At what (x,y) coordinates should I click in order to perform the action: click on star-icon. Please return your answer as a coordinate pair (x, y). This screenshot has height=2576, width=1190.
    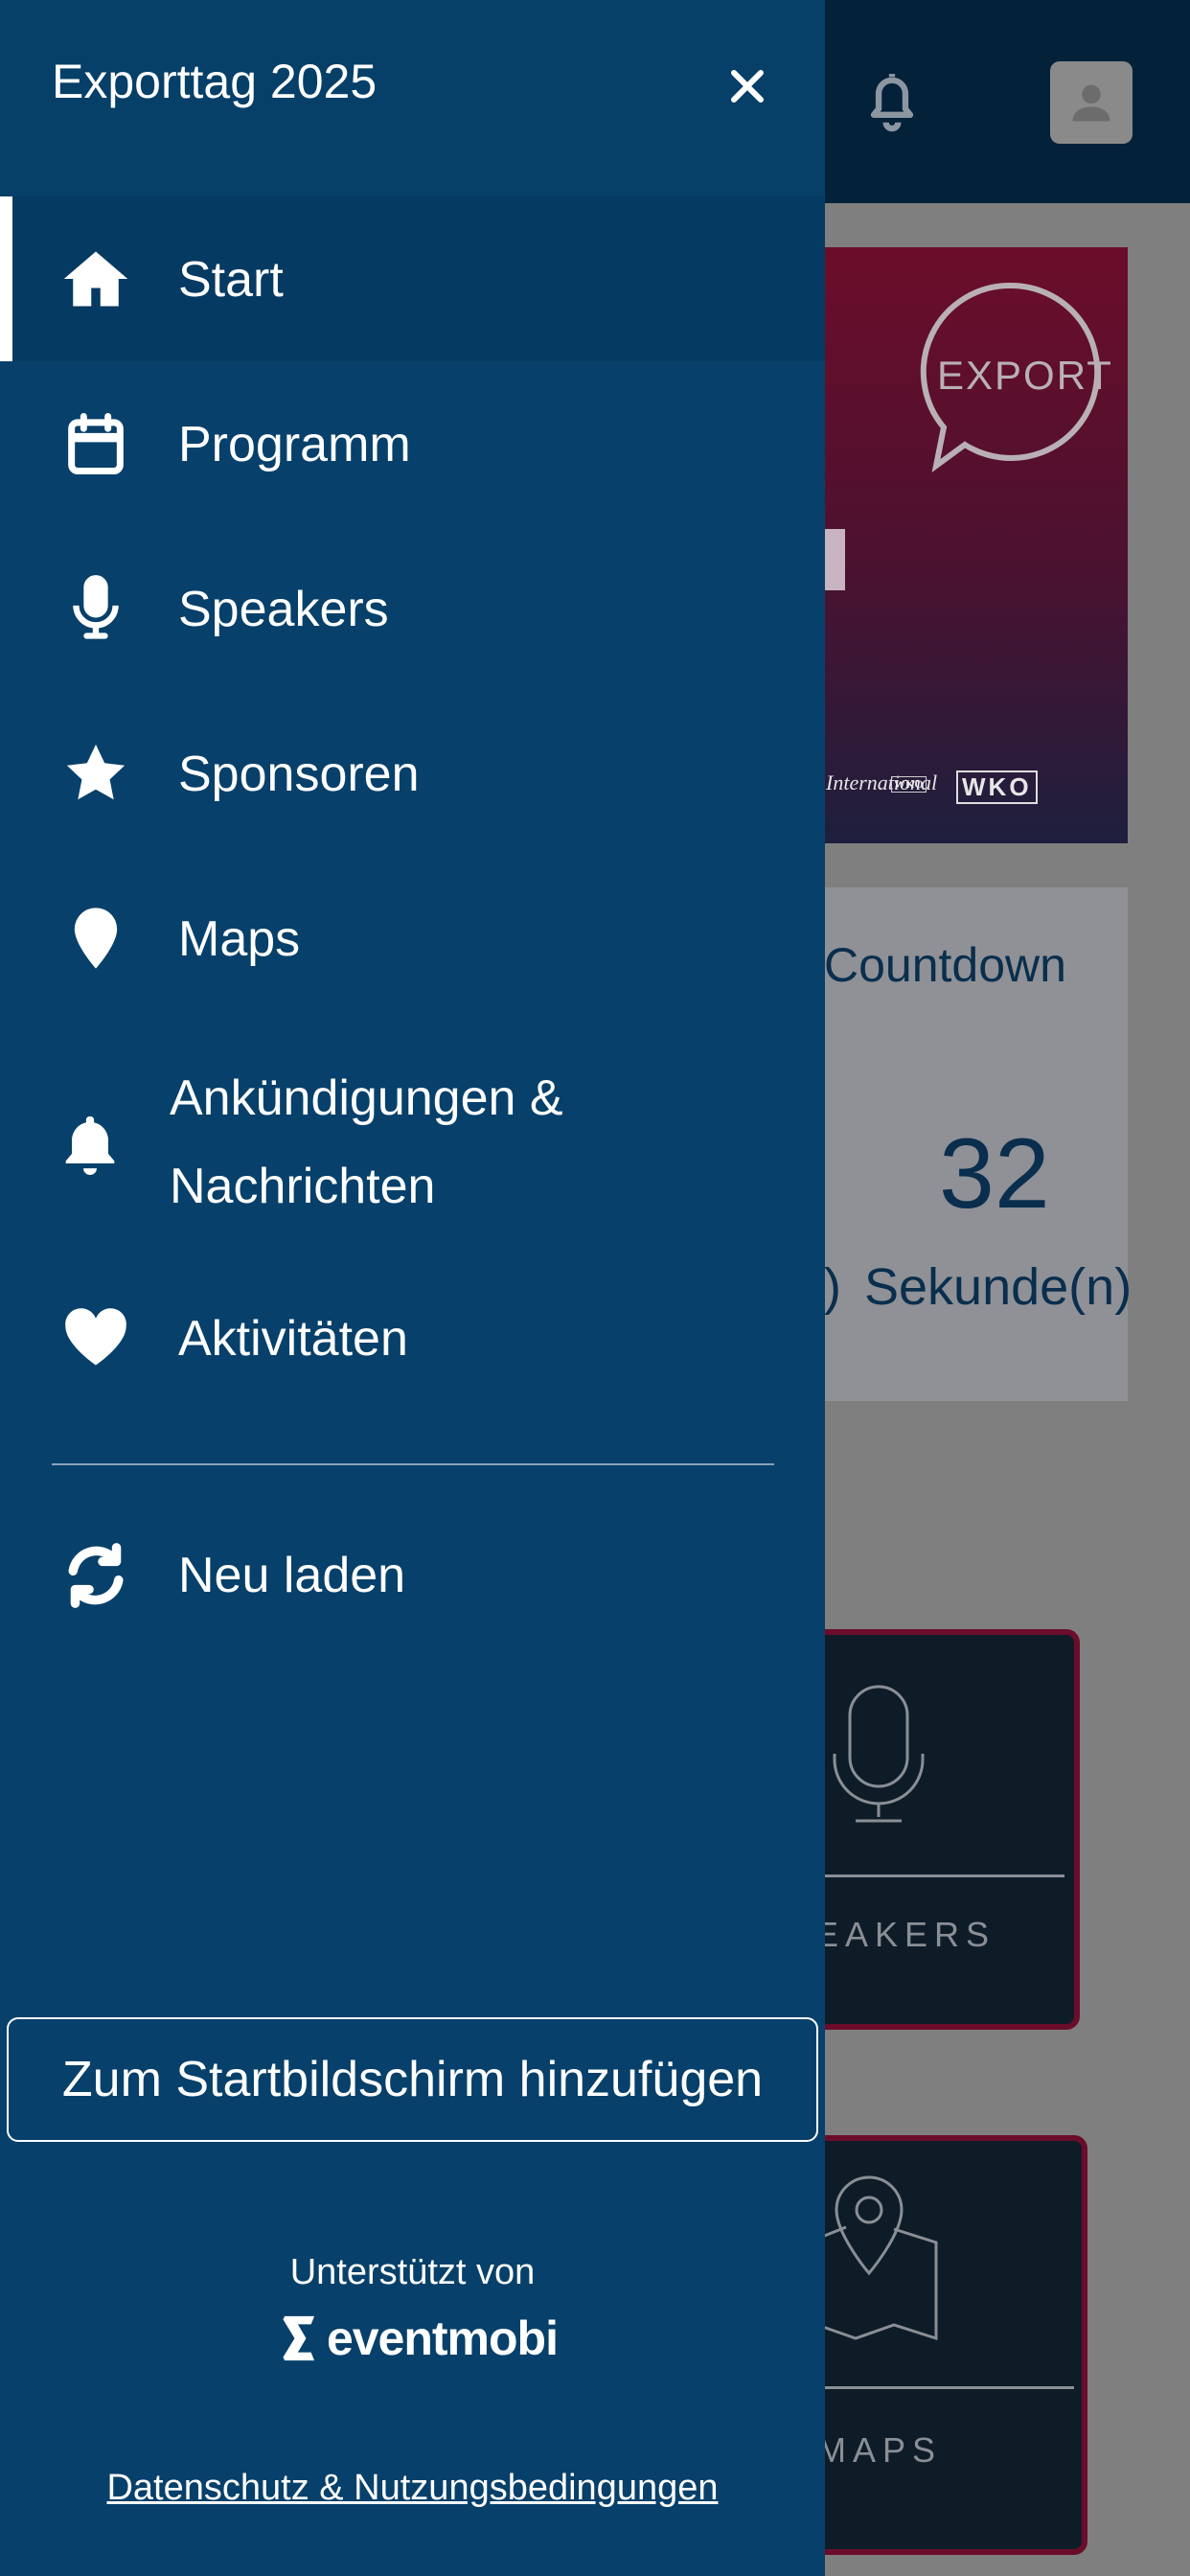
    Looking at the image, I should click on (96, 772).